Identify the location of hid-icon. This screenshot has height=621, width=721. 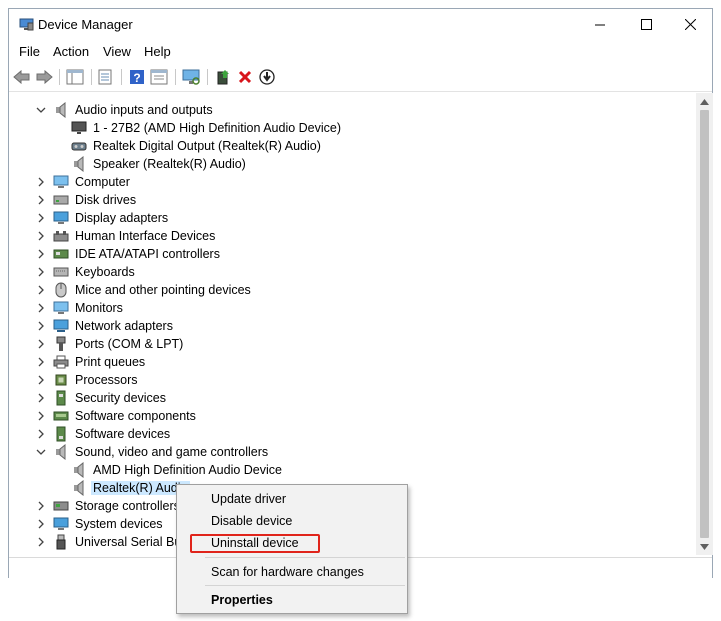
(61, 236).